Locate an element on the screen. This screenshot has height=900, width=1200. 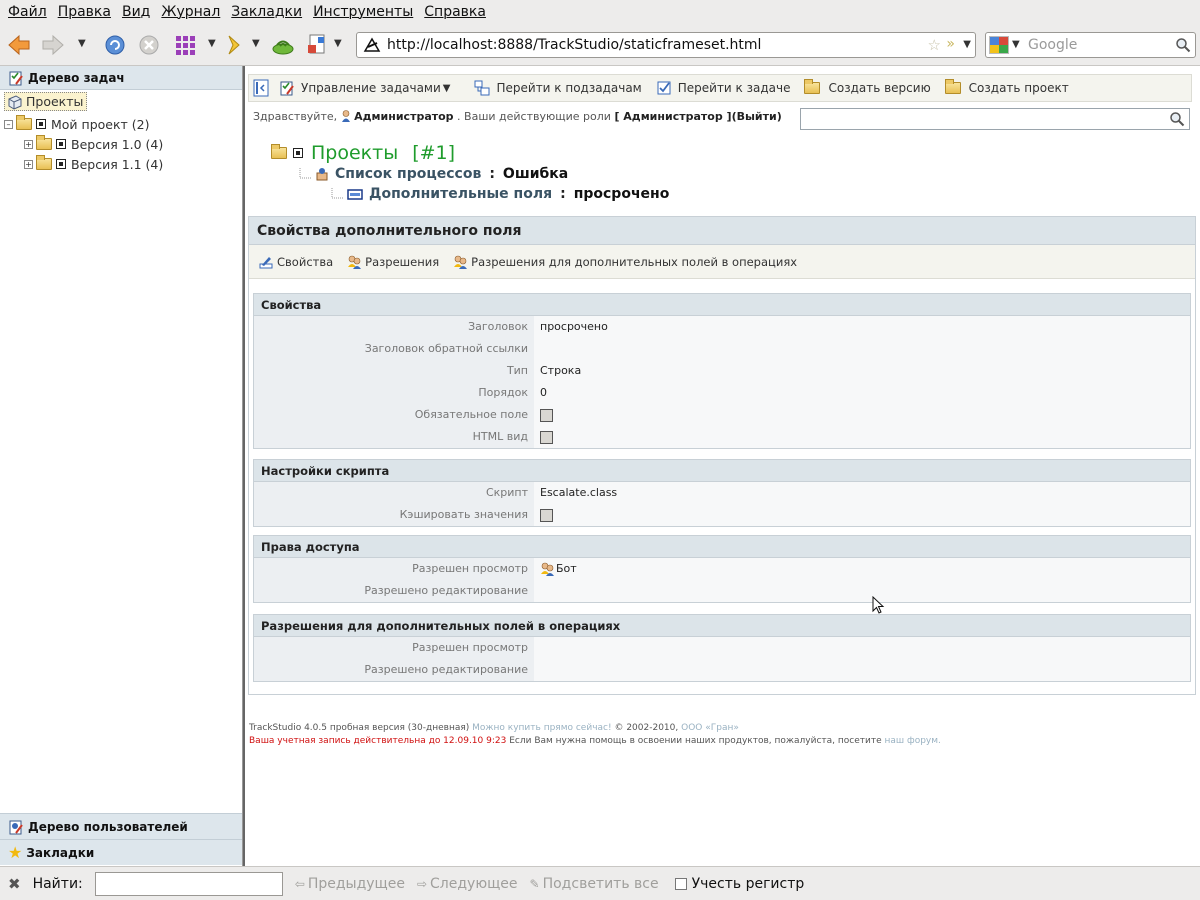
footer-buy-link: Можно купить прямо сейчас! is located at coordinates (541, 728).